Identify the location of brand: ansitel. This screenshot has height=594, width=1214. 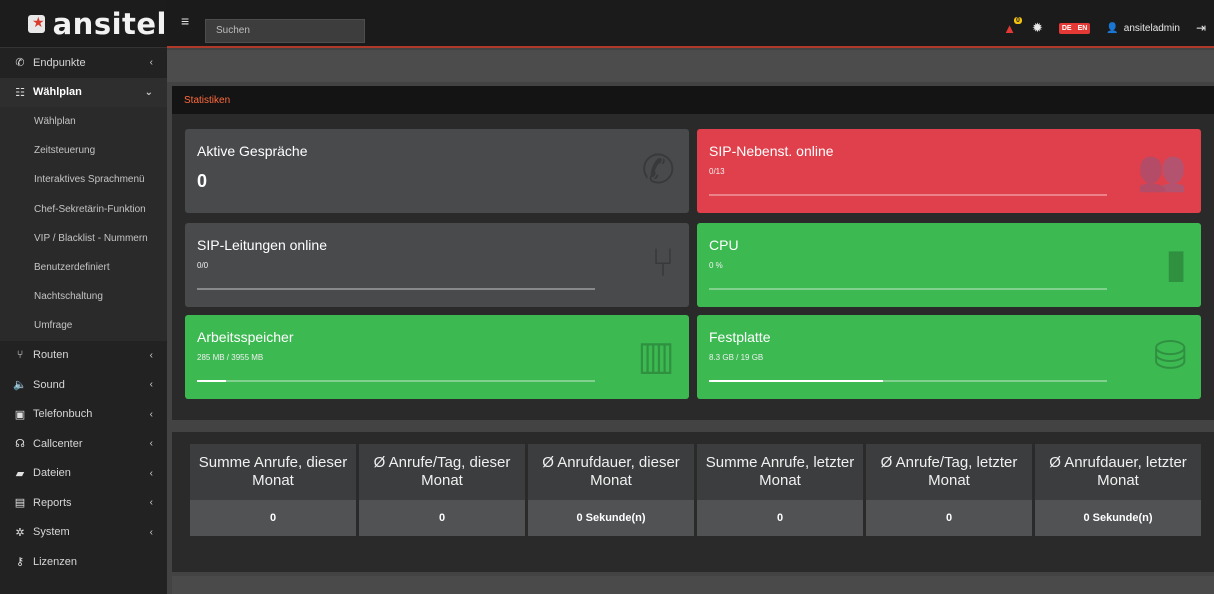
(83, 24).